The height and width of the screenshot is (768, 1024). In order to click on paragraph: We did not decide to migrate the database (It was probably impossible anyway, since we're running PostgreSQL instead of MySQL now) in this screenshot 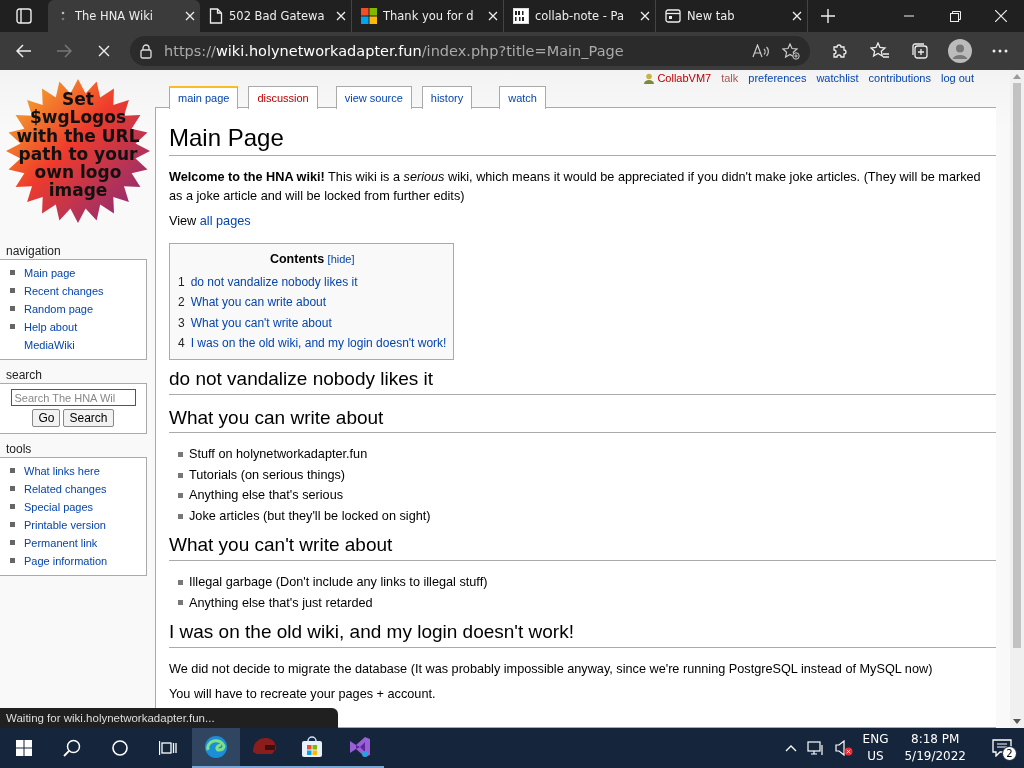, I will do `click(551, 669)`.